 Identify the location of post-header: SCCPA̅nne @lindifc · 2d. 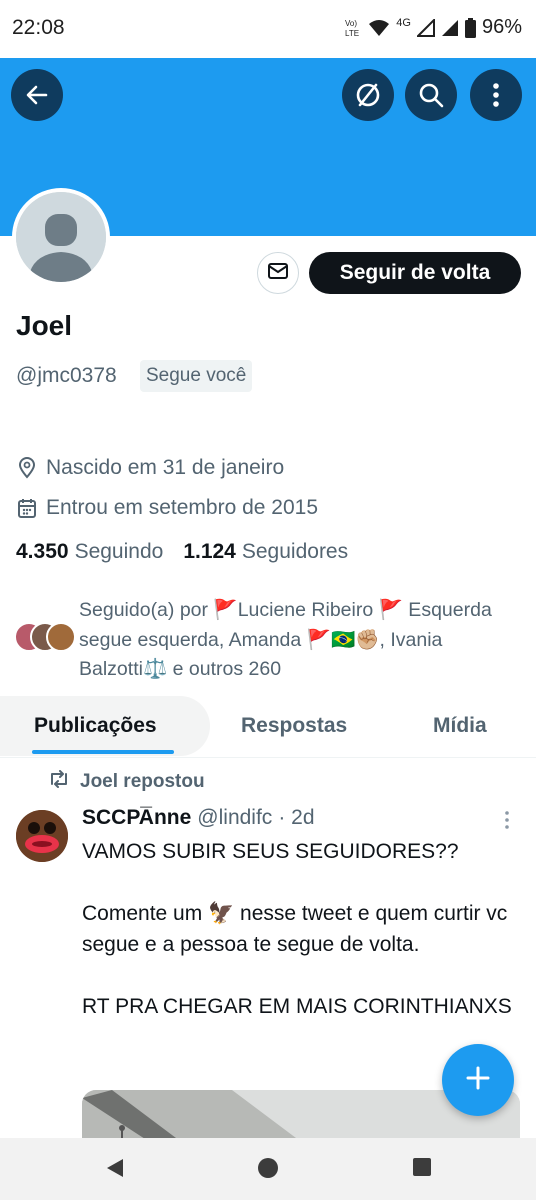
(198, 818).